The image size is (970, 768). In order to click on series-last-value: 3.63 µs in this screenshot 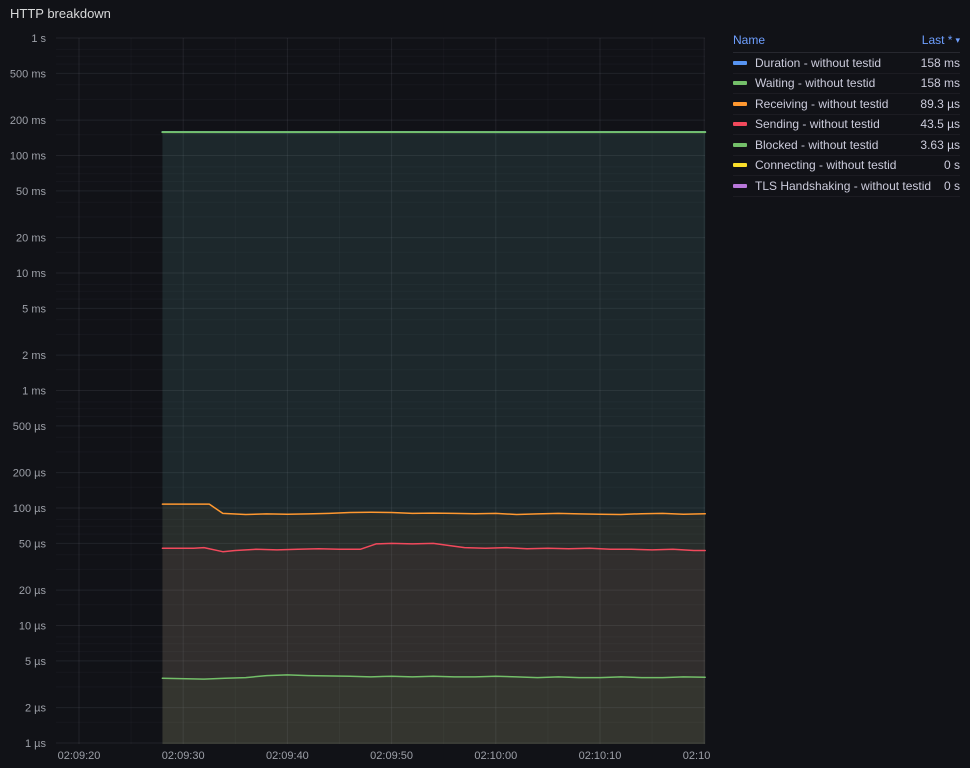, I will do `click(940, 144)`.